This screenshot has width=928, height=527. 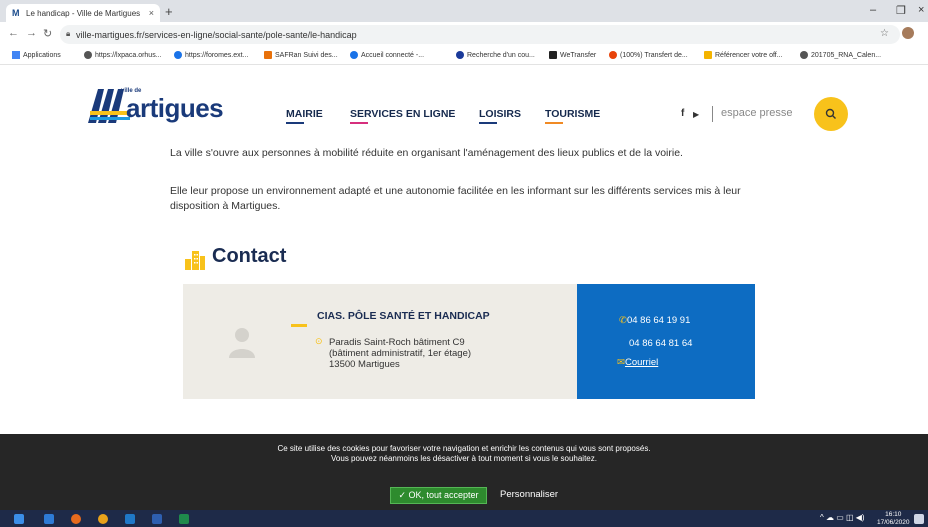 What do you see at coordinates (637, 362) in the screenshot?
I see `email-link: ✉Courriel` at bounding box center [637, 362].